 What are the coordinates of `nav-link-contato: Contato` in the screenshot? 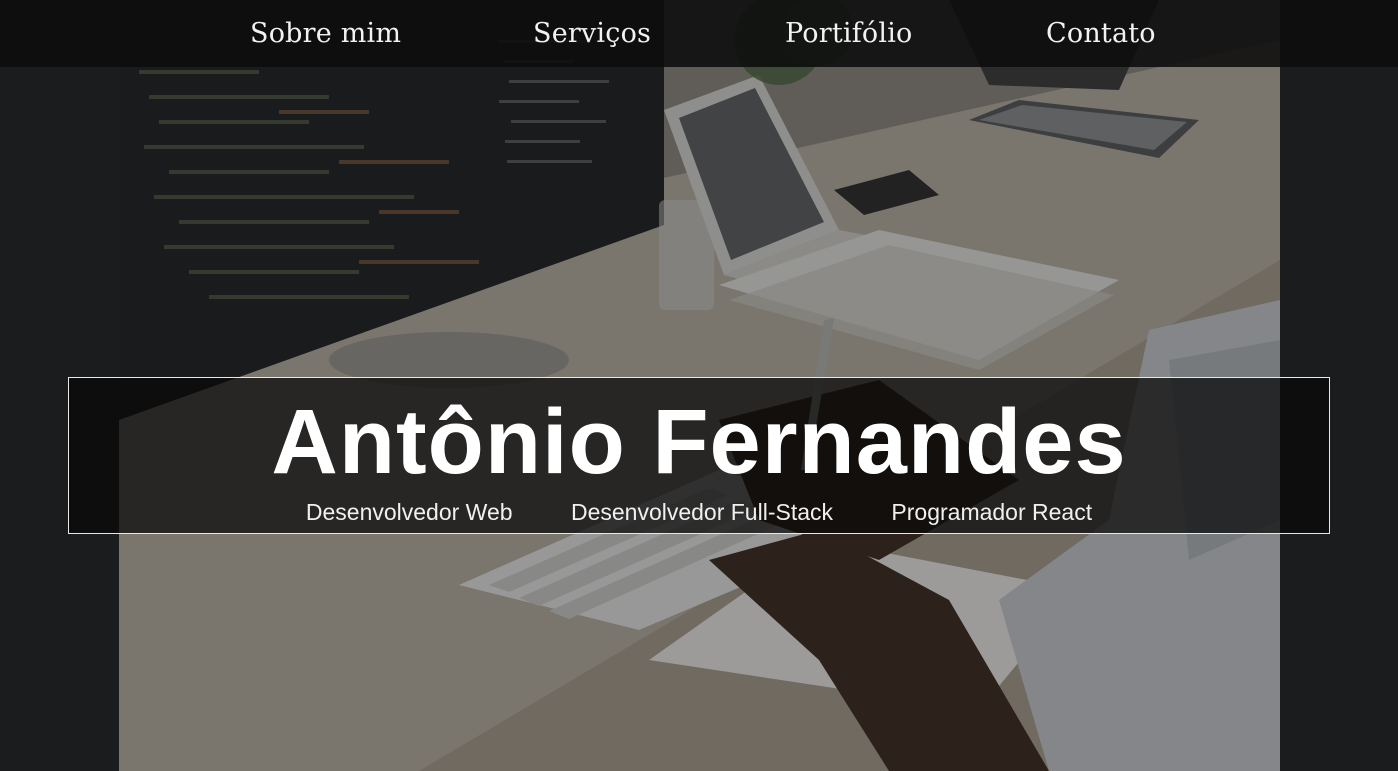 It's located at (1101, 34).